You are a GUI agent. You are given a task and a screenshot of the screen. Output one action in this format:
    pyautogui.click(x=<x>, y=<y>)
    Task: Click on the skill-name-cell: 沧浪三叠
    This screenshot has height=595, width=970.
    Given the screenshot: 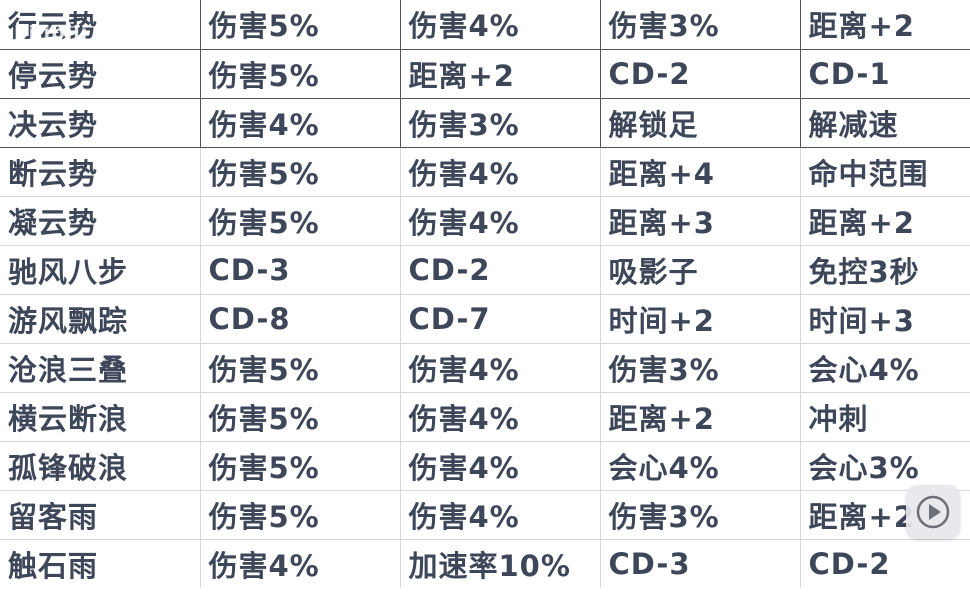 What is the action you would take?
    pyautogui.click(x=100, y=368)
    